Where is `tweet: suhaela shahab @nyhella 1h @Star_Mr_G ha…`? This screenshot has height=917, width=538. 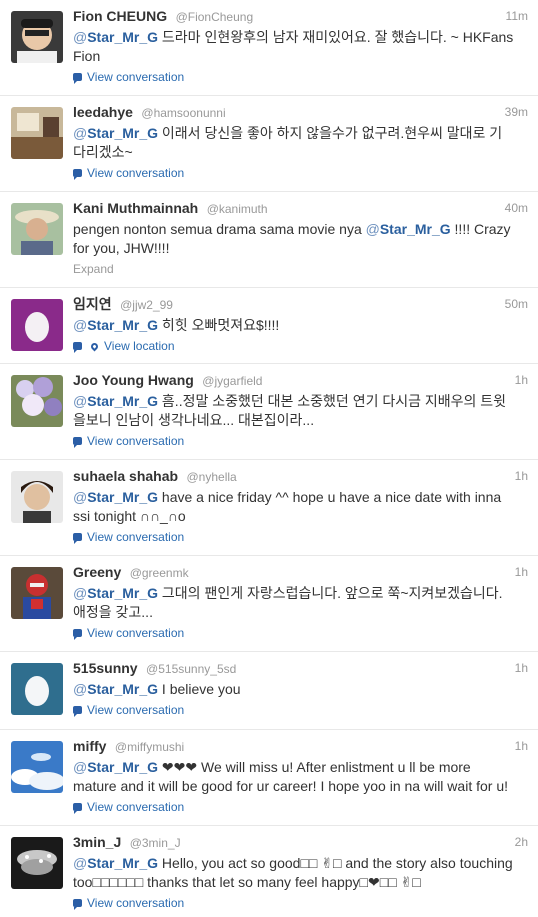 tweet: suhaela shahab @nyhella 1h @Star_Mr_G ha… is located at coordinates (269, 508).